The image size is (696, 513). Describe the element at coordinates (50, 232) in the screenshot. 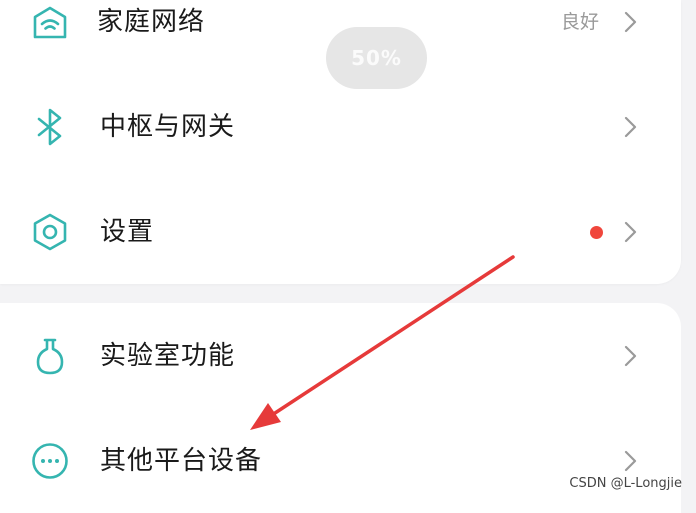

I see `hexagon-settings-icon` at that location.